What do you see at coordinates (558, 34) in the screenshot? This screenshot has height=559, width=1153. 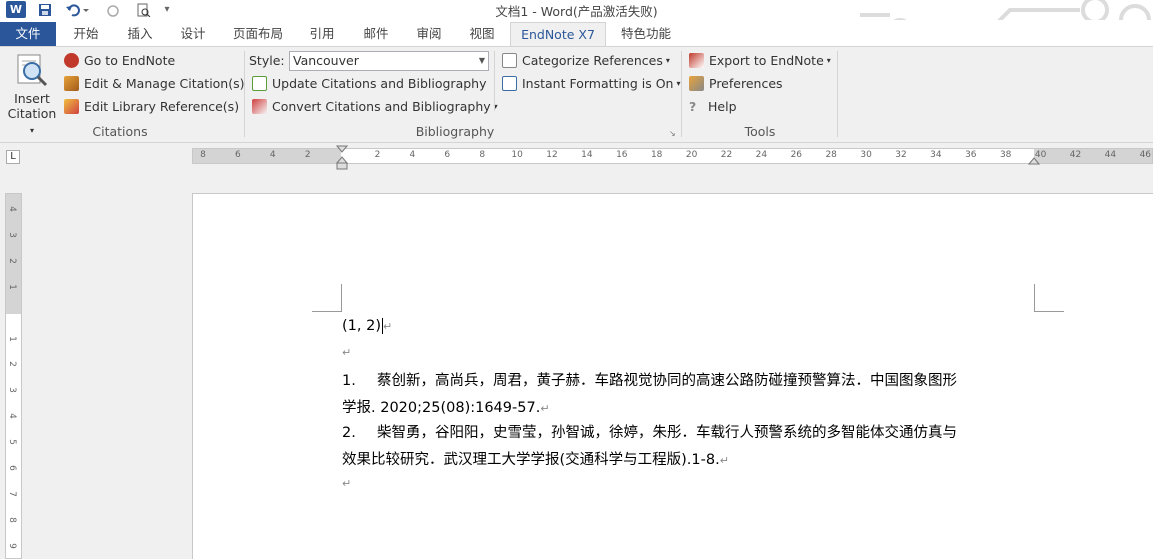 I see `tab-endnote: EndNote X7` at bounding box center [558, 34].